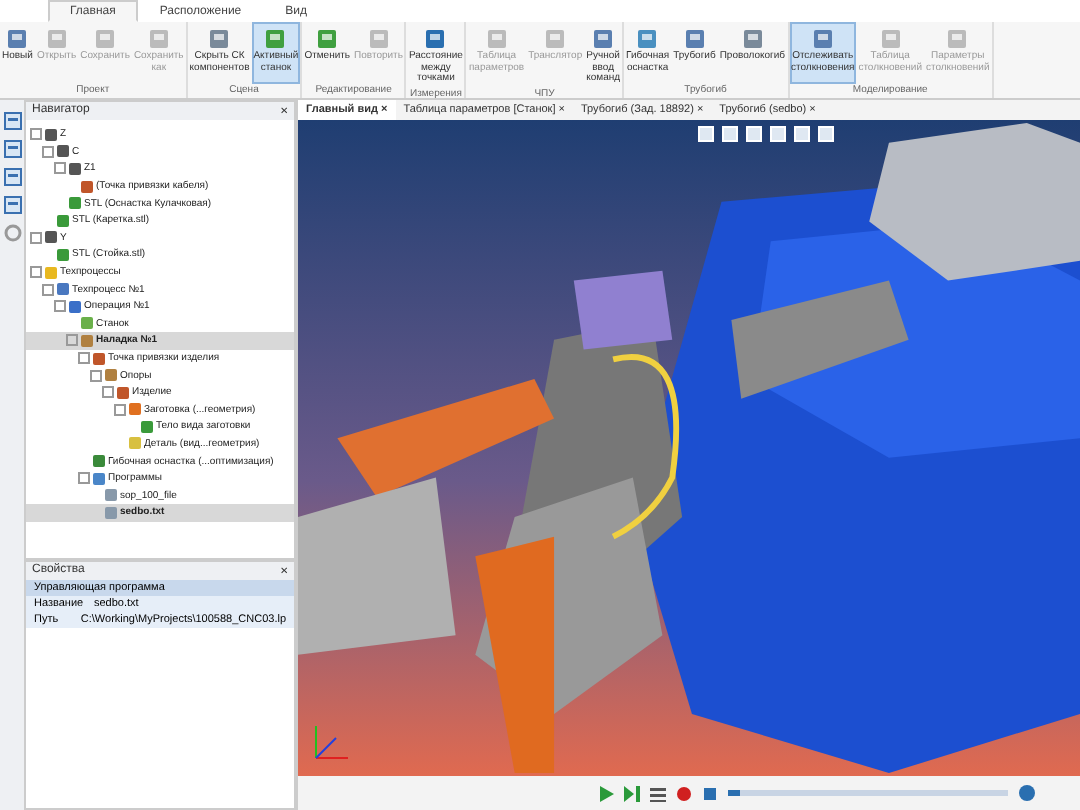 The width and height of the screenshot is (1080, 810). What do you see at coordinates (606, 793) in the screenshot?
I see `play-icon` at bounding box center [606, 793].